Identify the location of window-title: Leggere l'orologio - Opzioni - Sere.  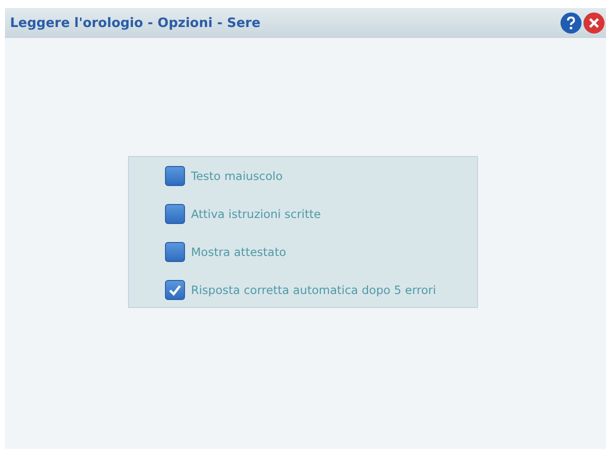
(135, 23).